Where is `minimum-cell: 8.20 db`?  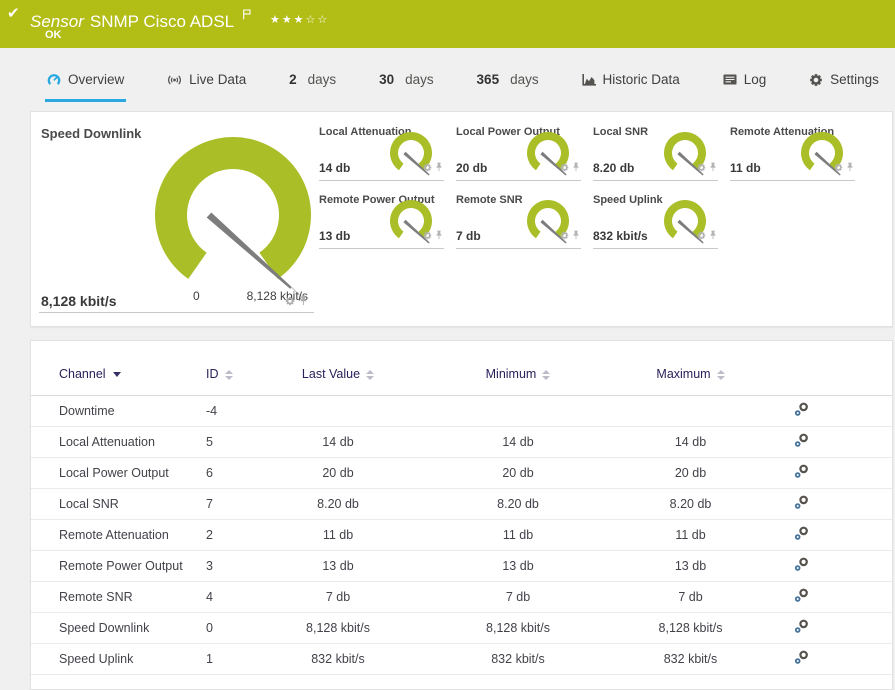
minimum-cell: 8.20 db is located at coordinates (518, 504).